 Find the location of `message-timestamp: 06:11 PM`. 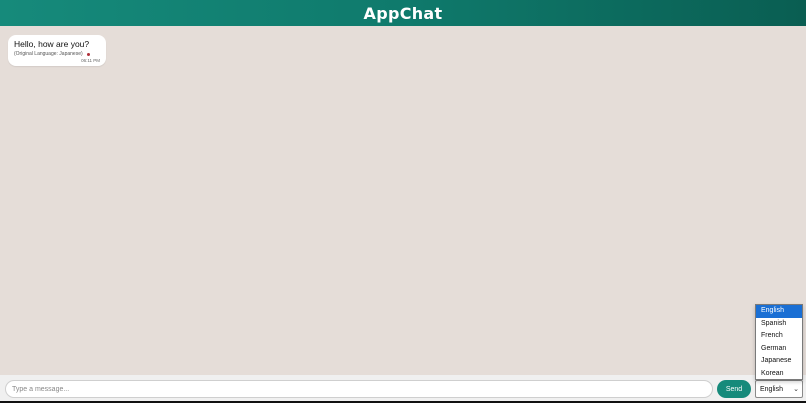

message-timestamp: 06:11 PM is located at coordinates (90, 60).